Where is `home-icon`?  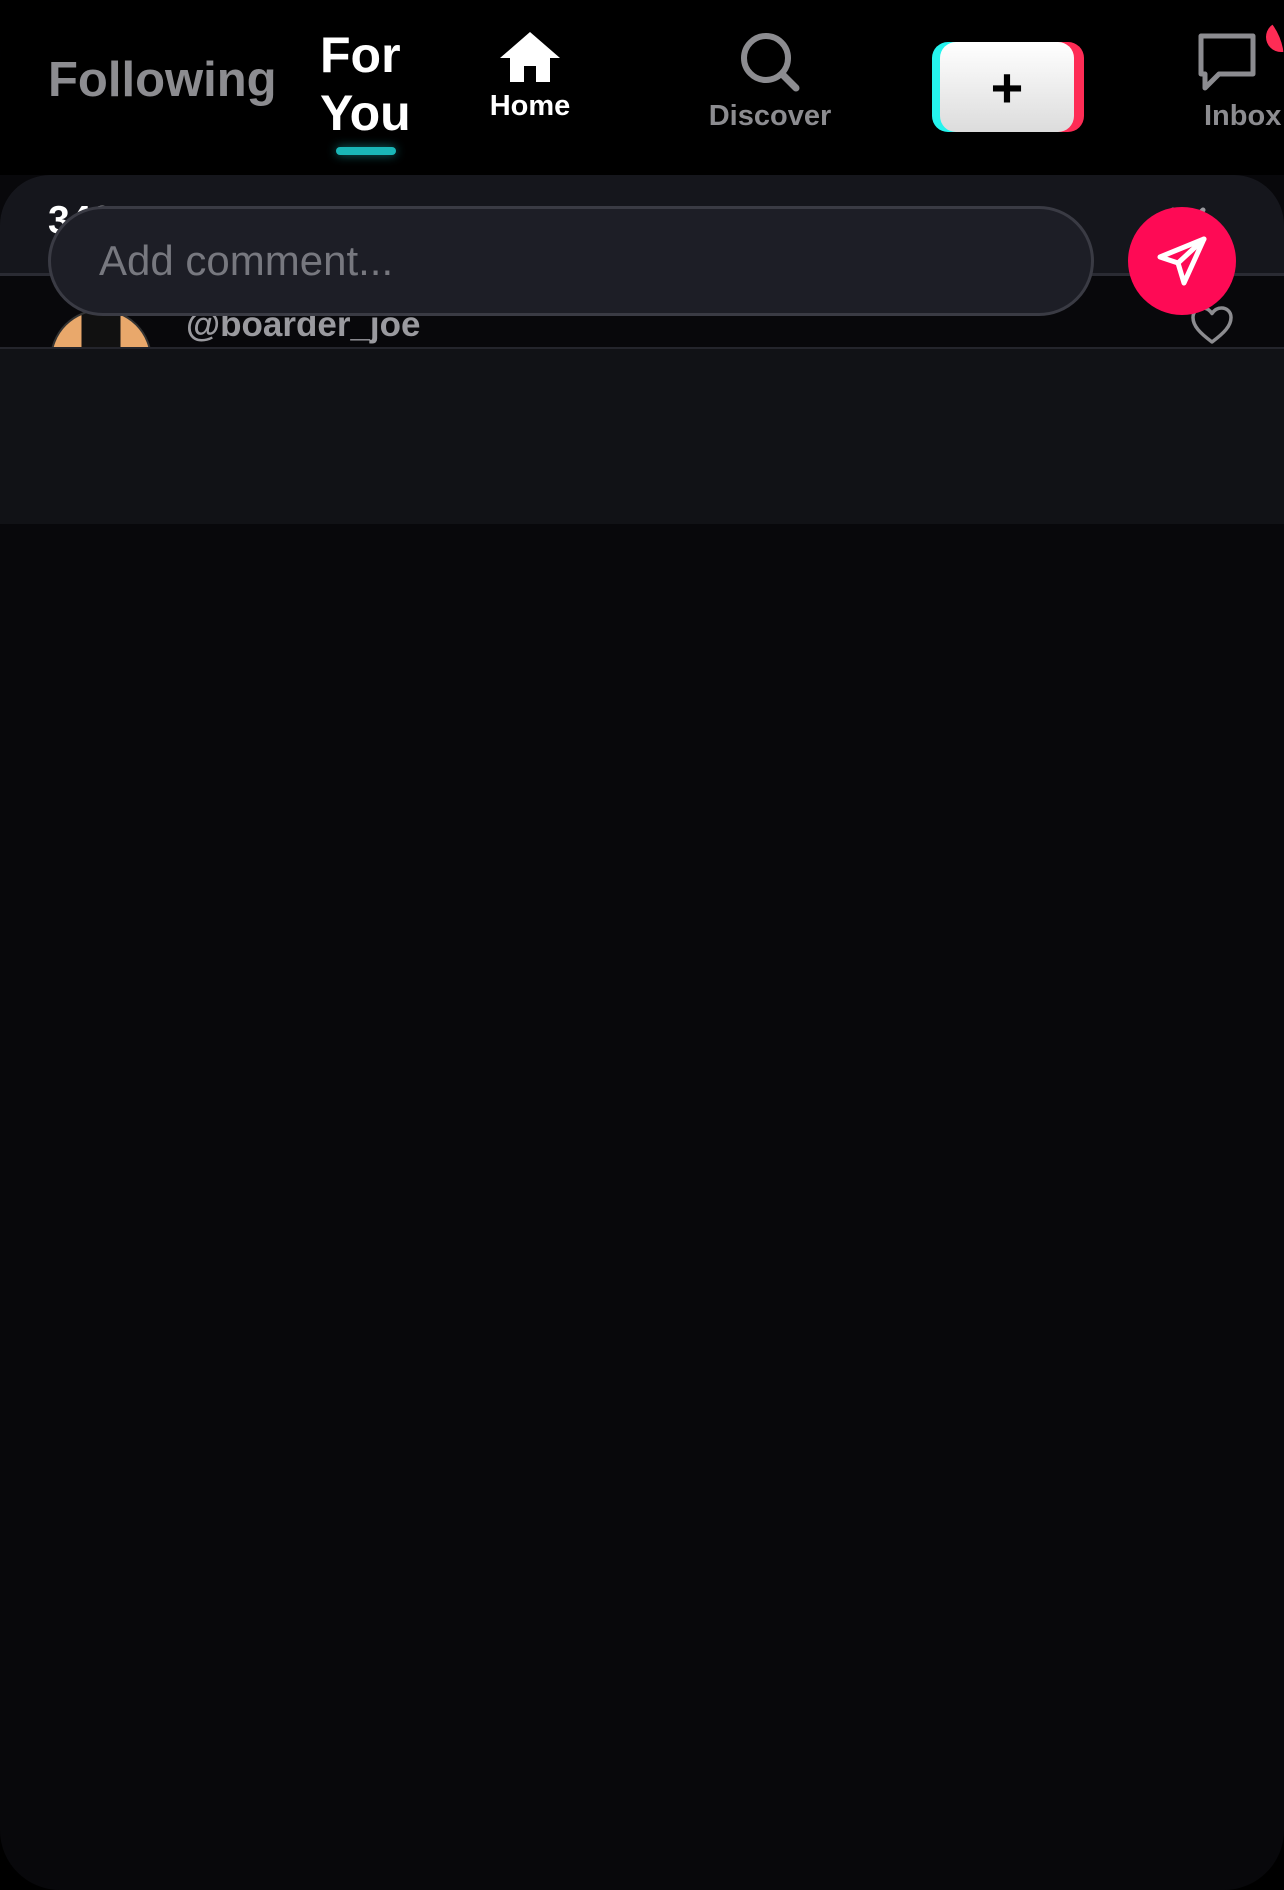 home-icon is located at coordinates (530, 57).